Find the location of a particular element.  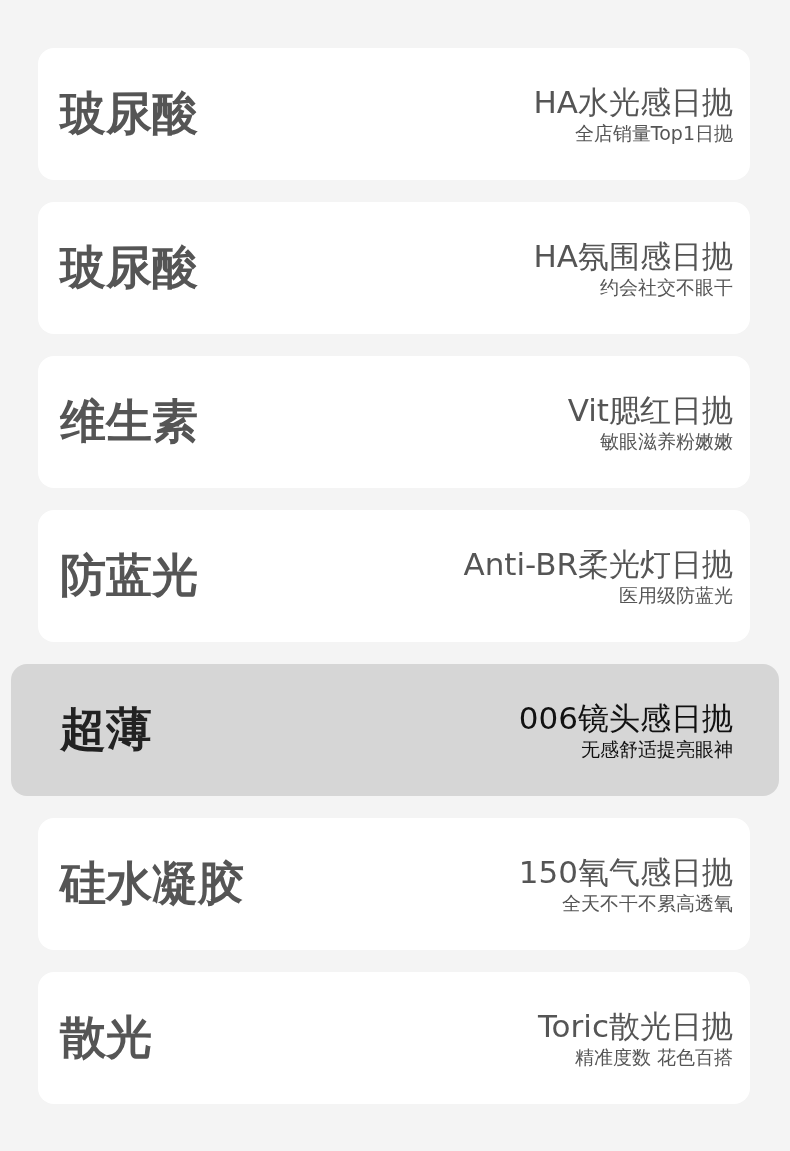

product-tagline: 精准度数 花色百搭 is located at coordinates (653, 1057).